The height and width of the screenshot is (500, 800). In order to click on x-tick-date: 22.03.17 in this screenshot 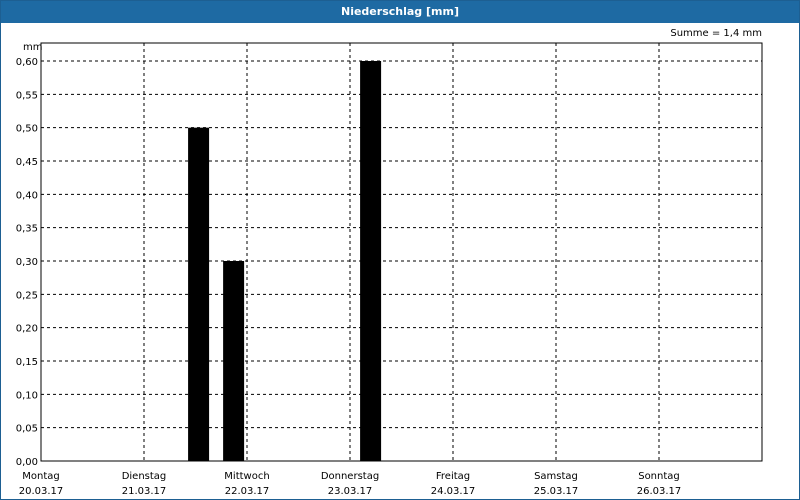, I will do `click(247, 491)`.